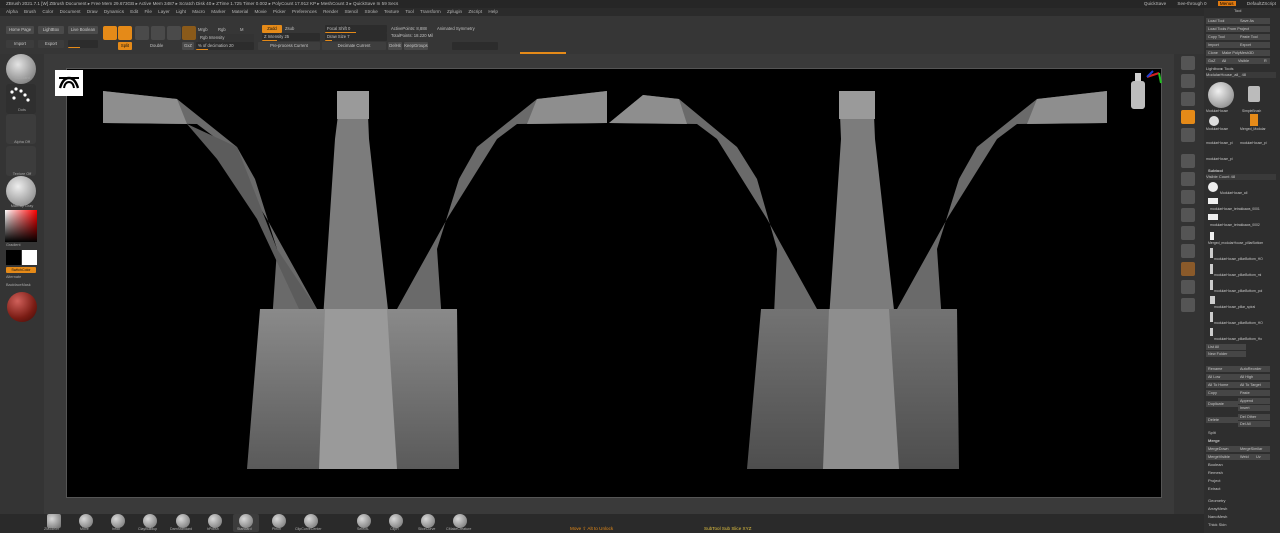  I want to click on edit-icon, so click(110, 33).